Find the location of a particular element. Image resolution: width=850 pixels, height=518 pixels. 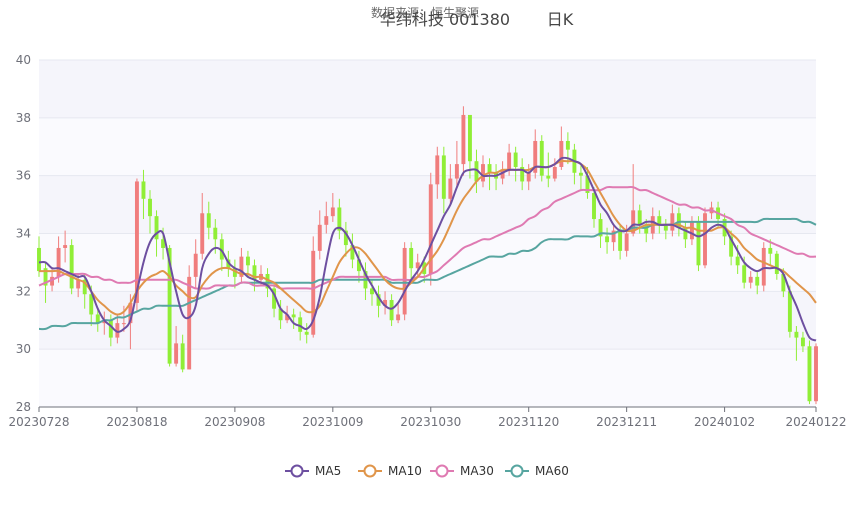

y-tick-label: 28 is located at coordinates (23, 407).